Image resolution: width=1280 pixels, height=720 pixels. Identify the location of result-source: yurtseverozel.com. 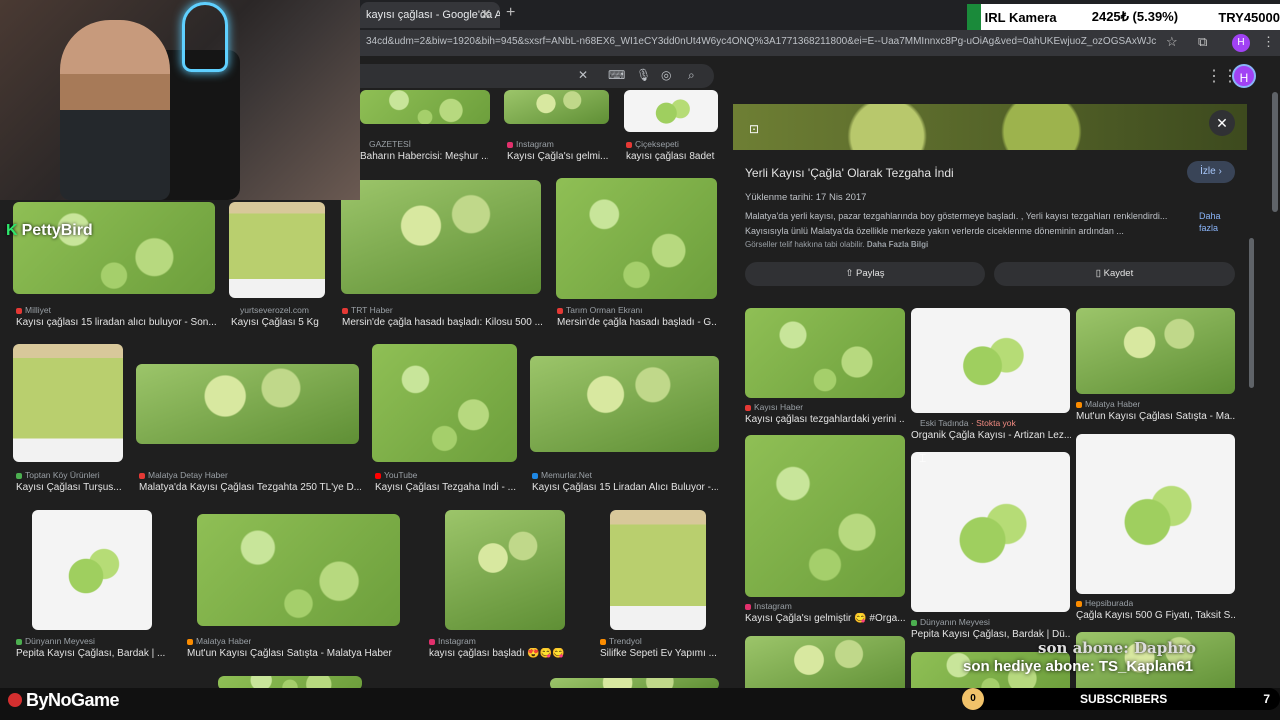
(270, 310).